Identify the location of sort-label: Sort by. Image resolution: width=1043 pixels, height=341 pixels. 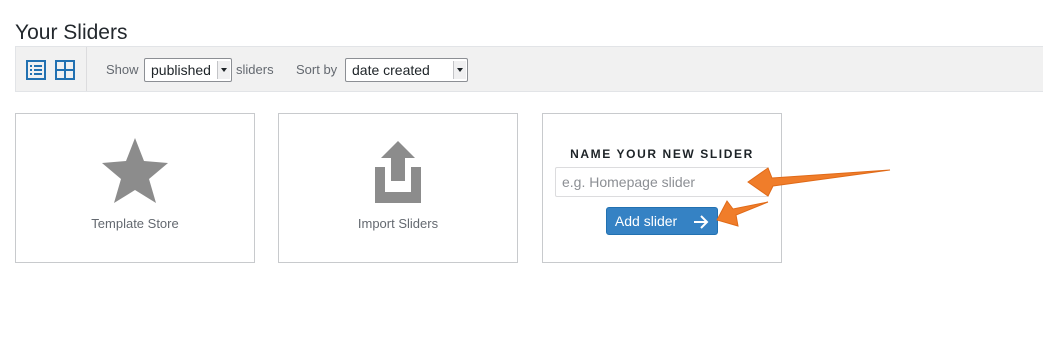
(317, 69).